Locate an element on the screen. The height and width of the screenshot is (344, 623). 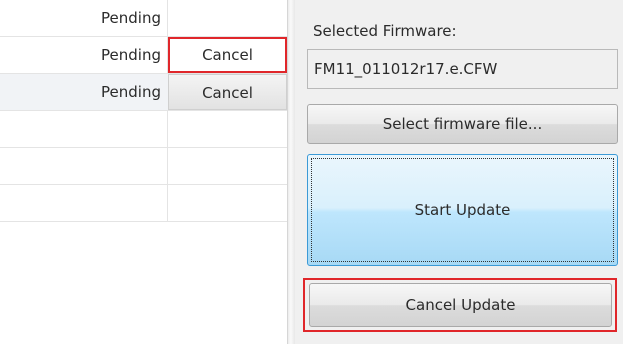
table-row: Pending is located at coordinates (143, 18).